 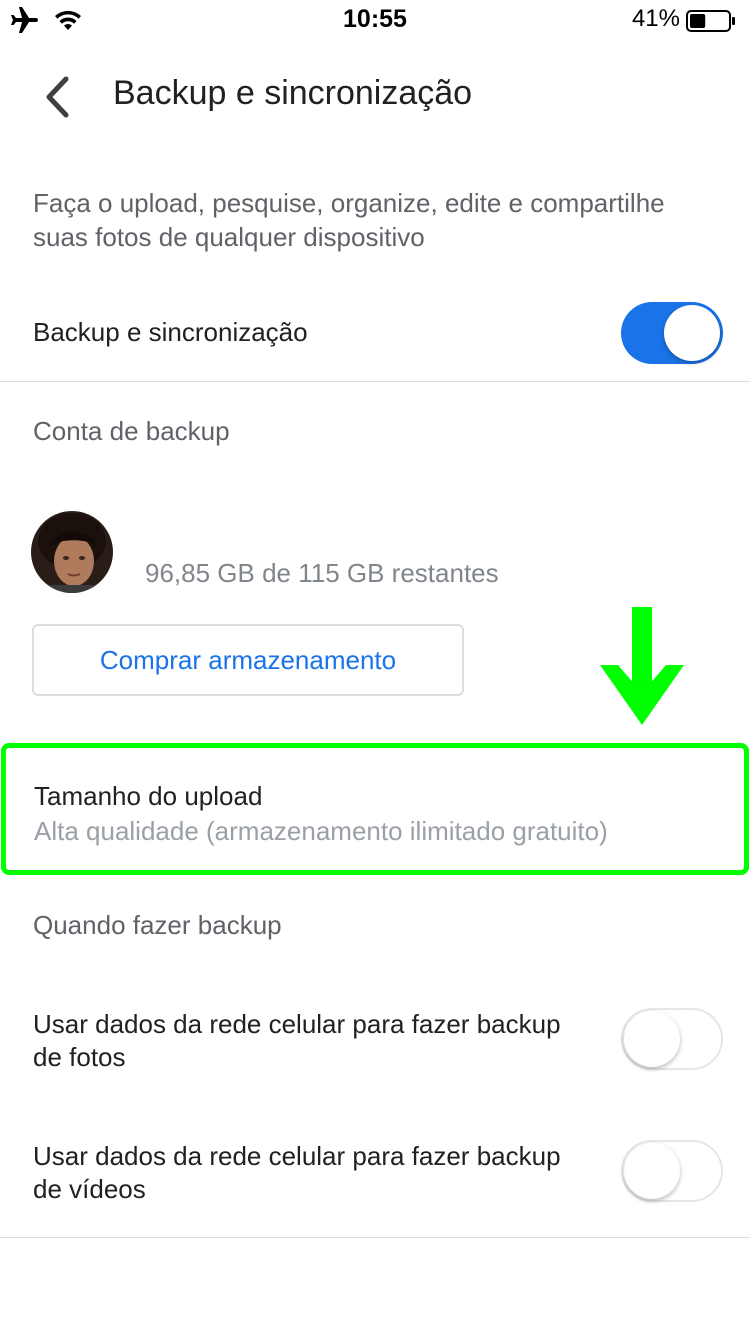 I want to click on battery-fill, so click(x=698, y=21).